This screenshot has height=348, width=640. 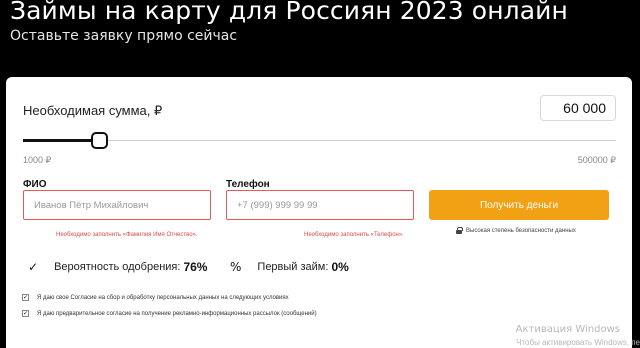 I want to click on slider-min-label: 1000 ₽, so click(x=37, y=160).